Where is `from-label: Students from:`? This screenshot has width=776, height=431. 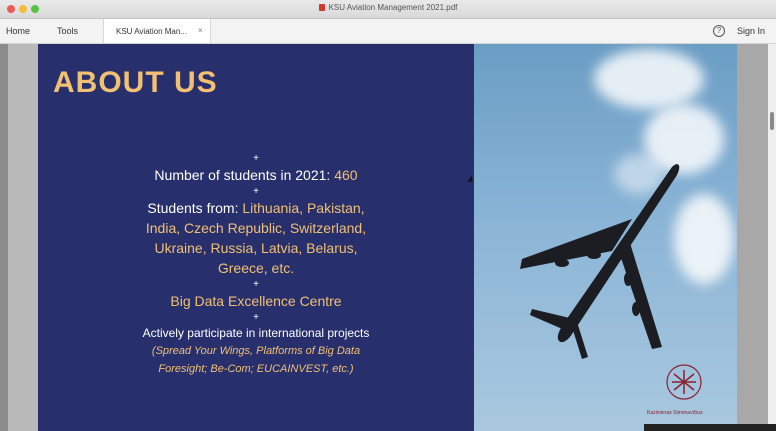
from-label: Students from: is located at coordinates (193, 208).